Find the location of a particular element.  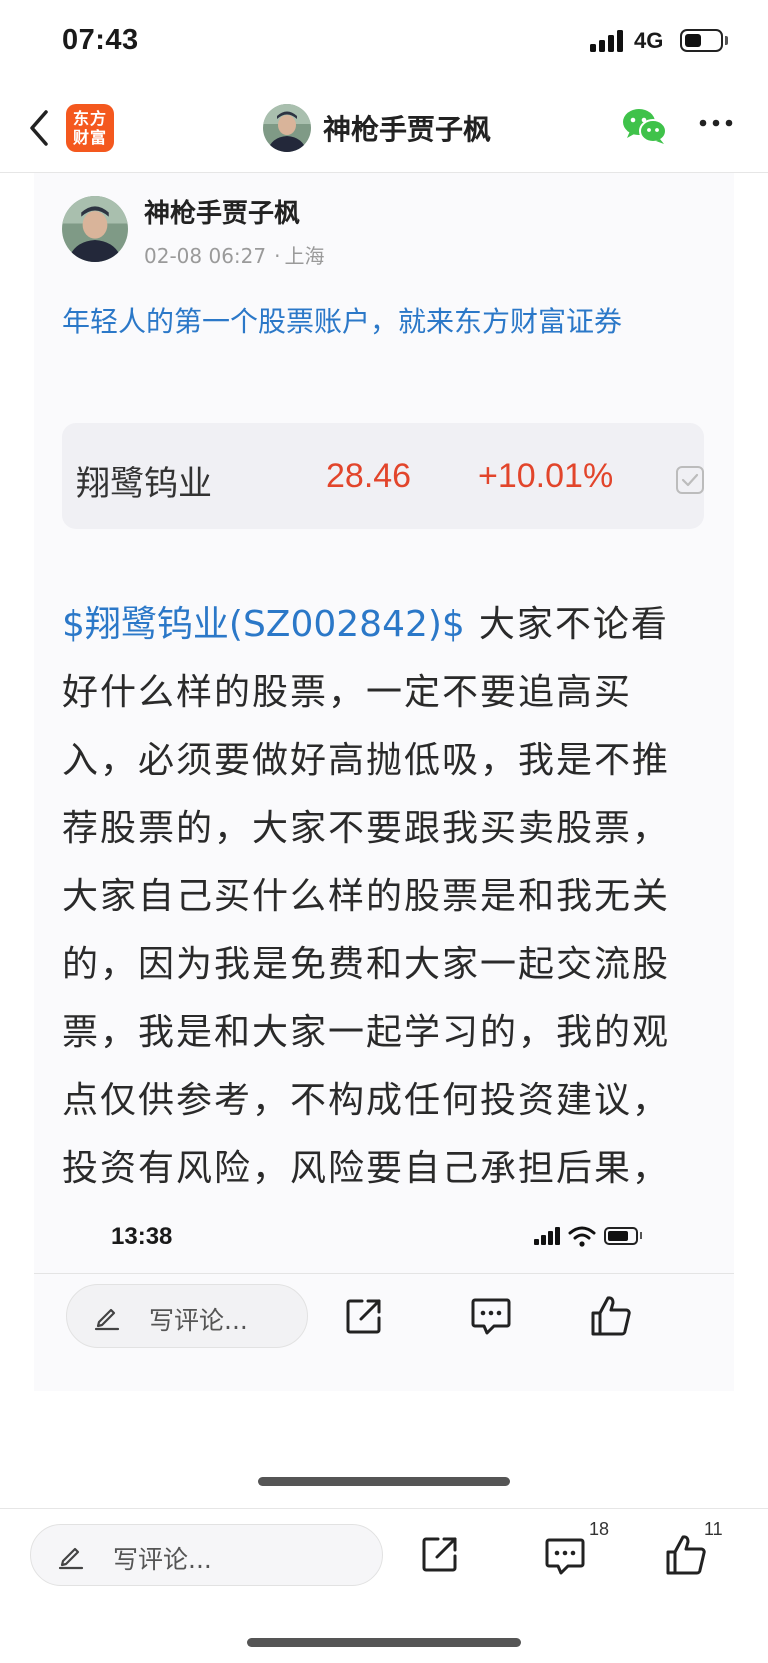

more-icon is located at coordinates (716, 123).